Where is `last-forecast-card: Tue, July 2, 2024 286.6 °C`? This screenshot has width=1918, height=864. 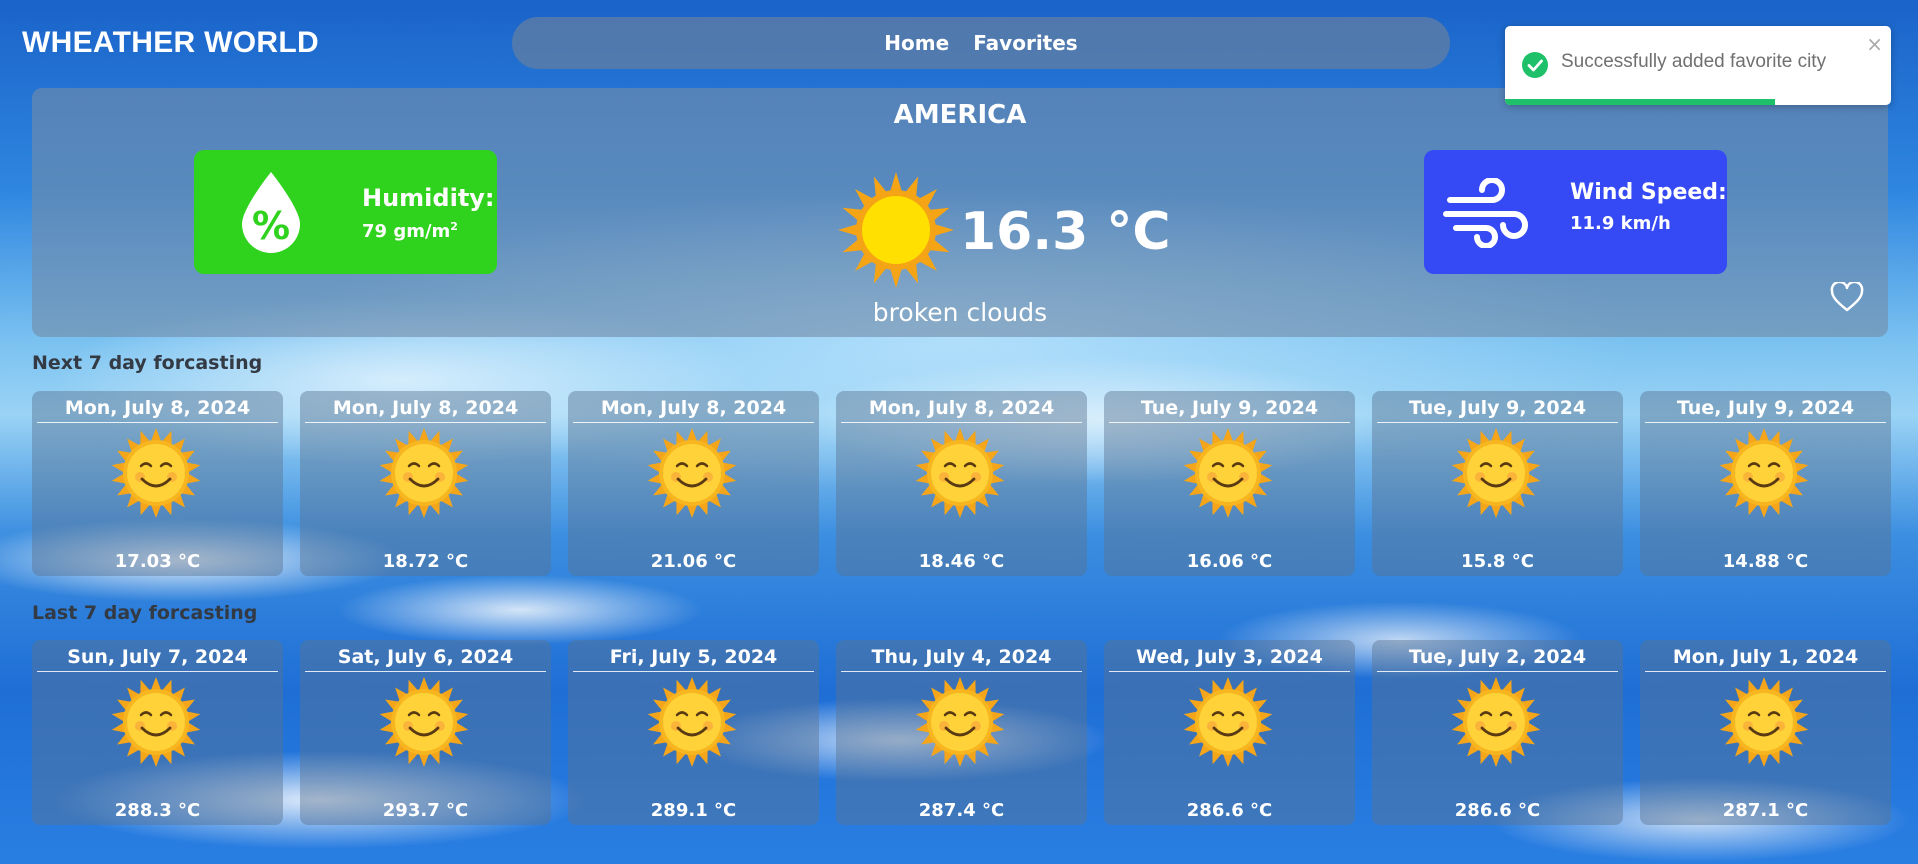 last-forecast-card: Tue, July 2, 2024 286.6 °C is located at coordinates (1497, 732).